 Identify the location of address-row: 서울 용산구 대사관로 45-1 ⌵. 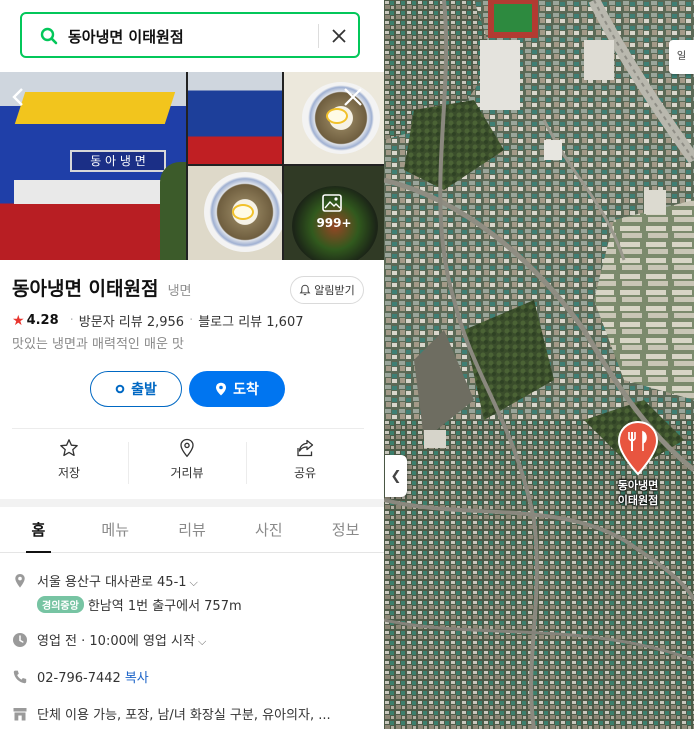
(192, 581).